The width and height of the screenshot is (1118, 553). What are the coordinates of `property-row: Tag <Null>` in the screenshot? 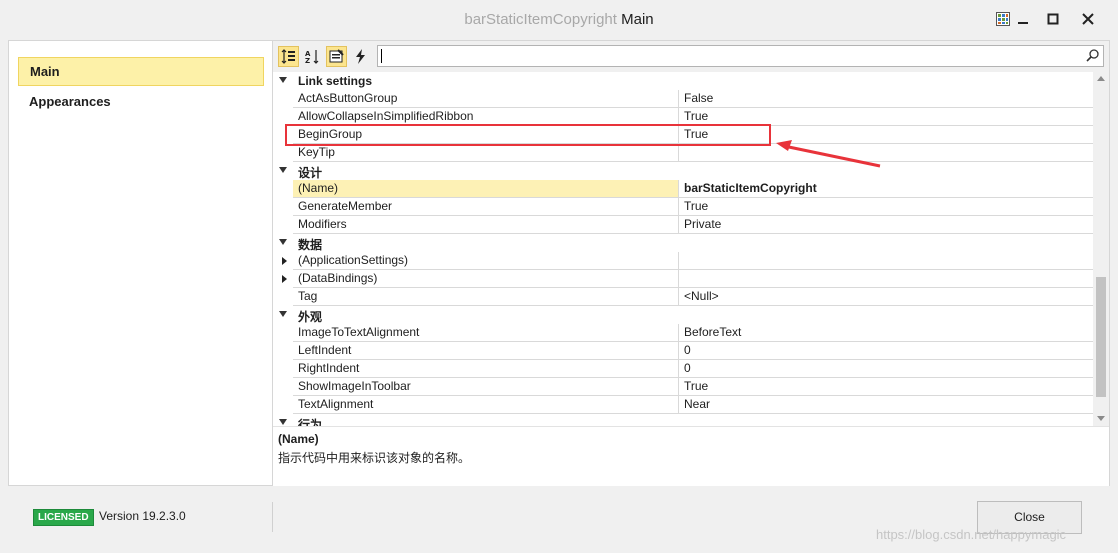 It's located at (683, 297).